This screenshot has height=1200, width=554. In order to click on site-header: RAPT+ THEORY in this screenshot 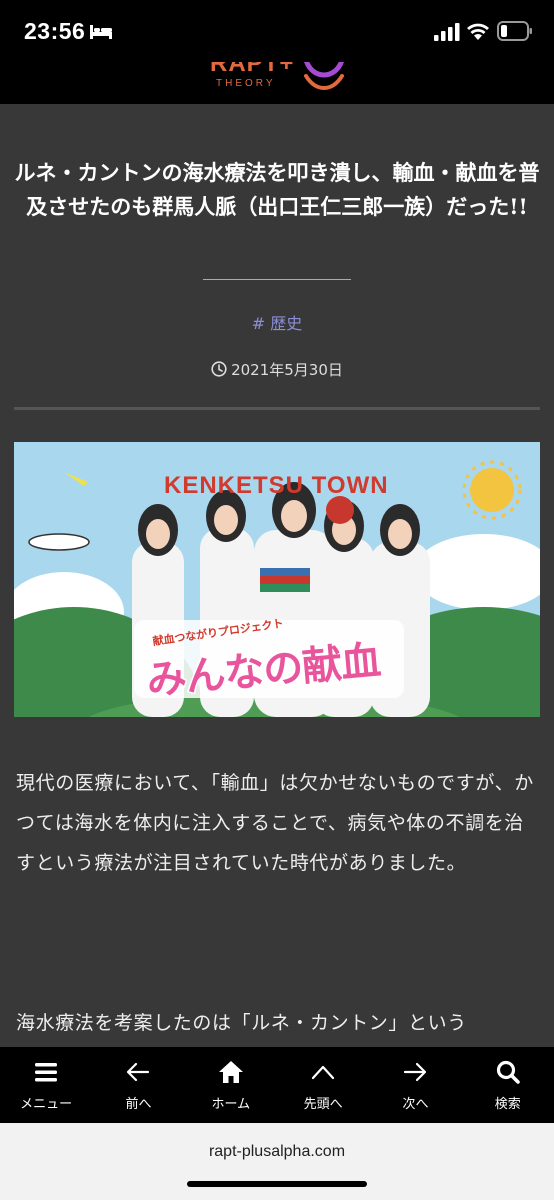, I will do `click(277, 83)`.